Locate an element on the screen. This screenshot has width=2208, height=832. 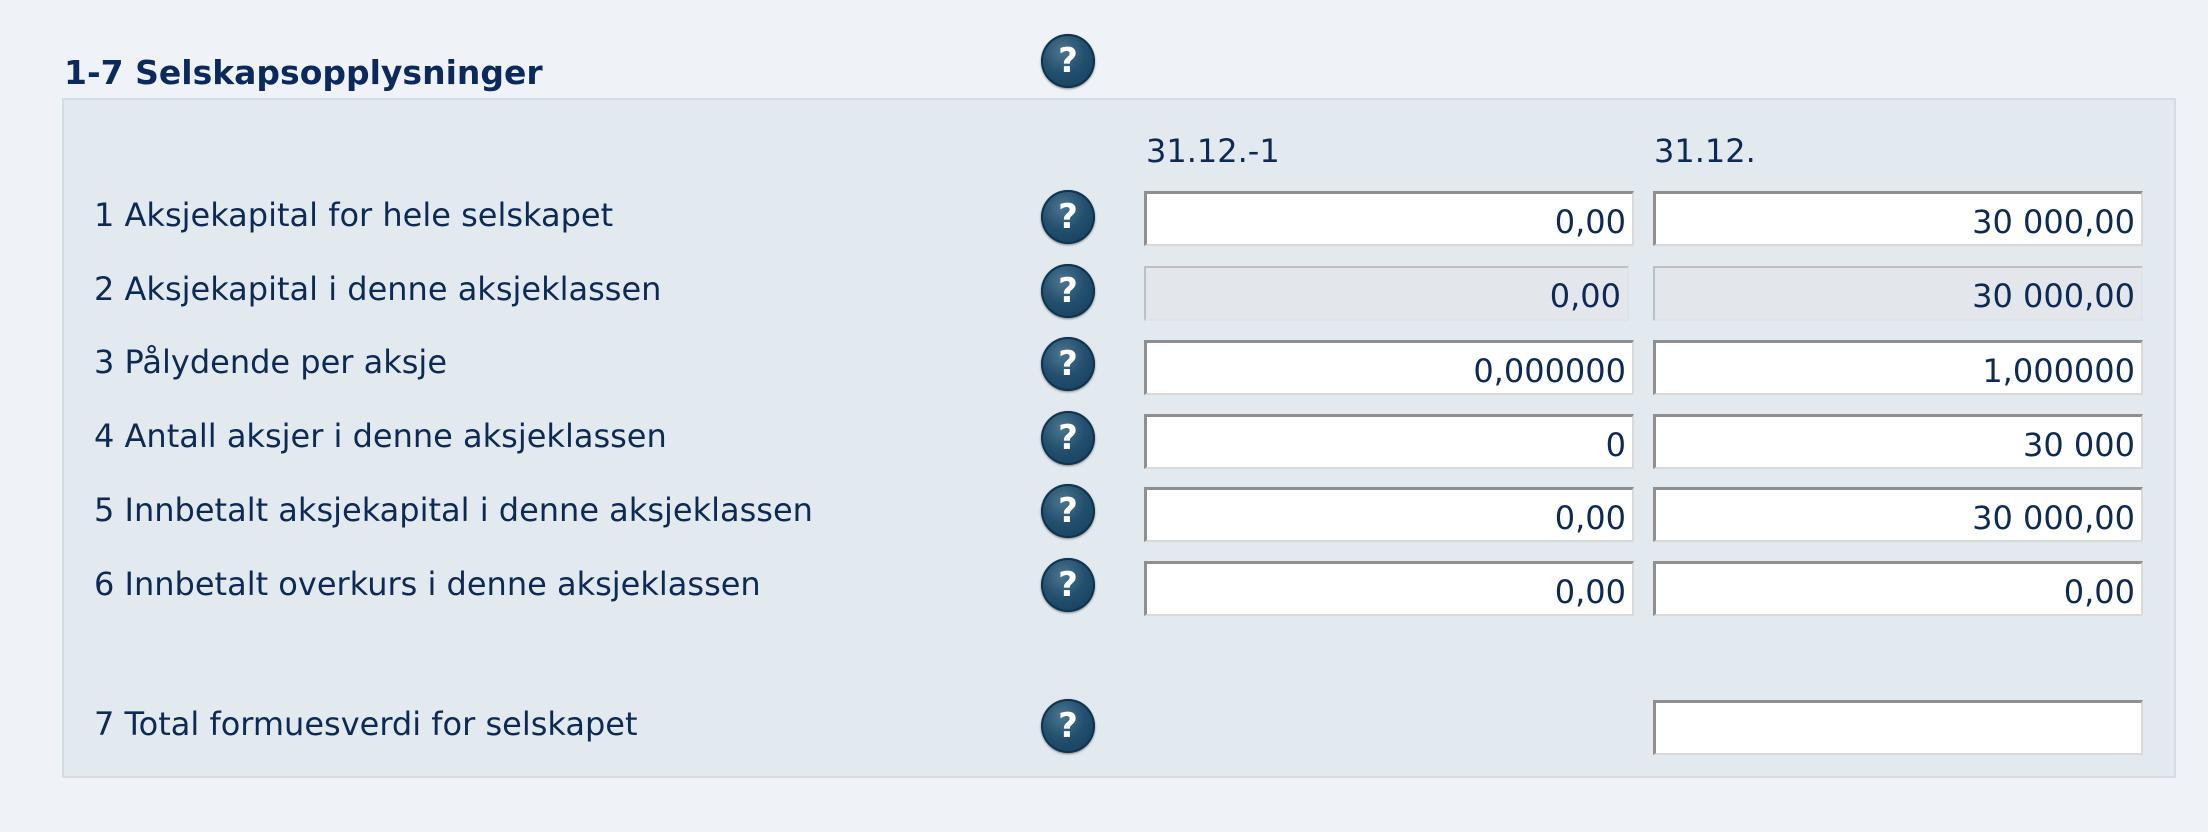
row-6-current-field: 0,00 is located at coordinates (1898, 588).